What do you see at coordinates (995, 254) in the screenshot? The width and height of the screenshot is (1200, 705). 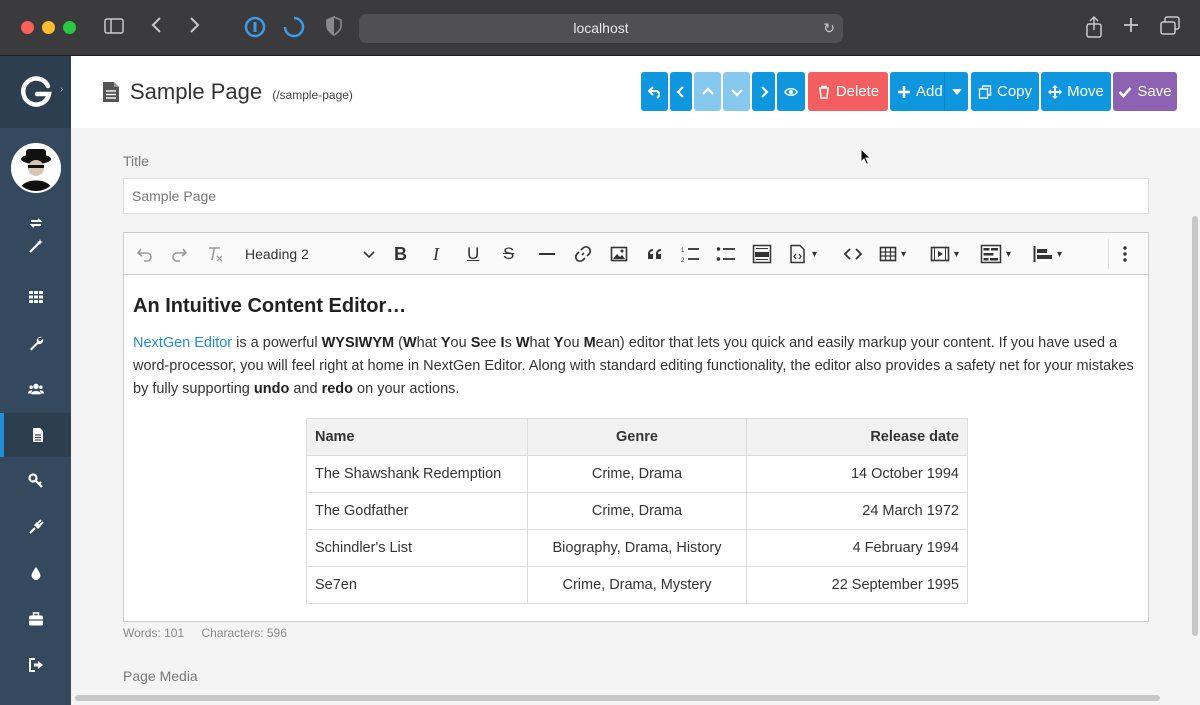 I see `shortcodes-button: ▾` at bounding box center [995, 254].